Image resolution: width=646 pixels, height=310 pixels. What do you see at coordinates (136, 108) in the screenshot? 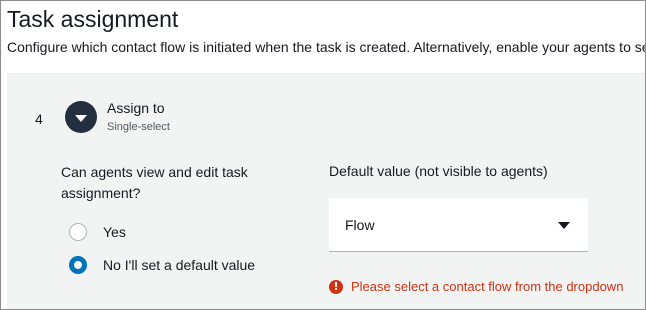
I see `field-name: Assign to` at bounding box center [136, 108].